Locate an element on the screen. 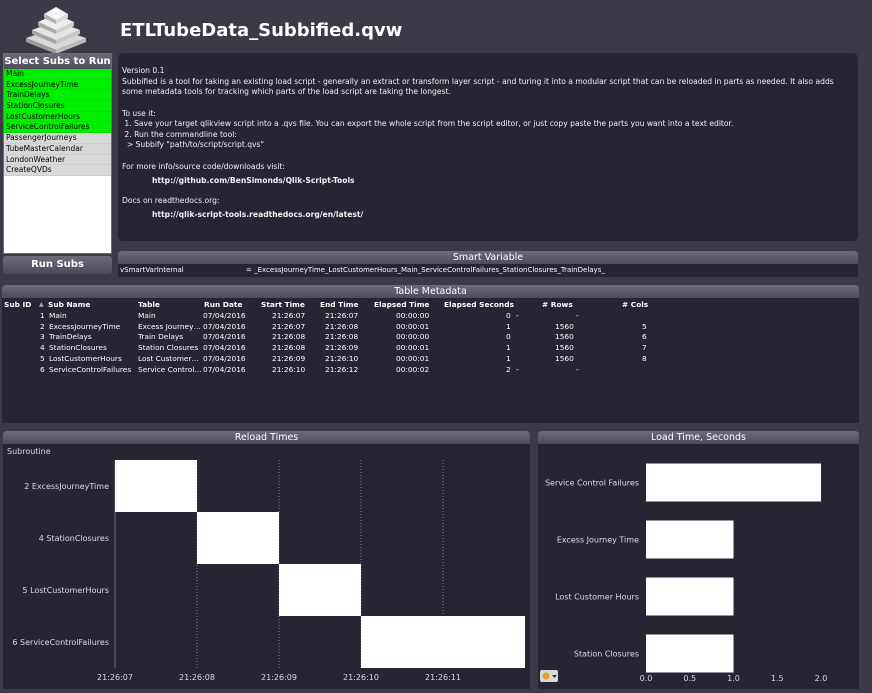 This screenshot has height=693, width=872. table-cell: ExcessJourneyTime is located at coordinates (84, 326).